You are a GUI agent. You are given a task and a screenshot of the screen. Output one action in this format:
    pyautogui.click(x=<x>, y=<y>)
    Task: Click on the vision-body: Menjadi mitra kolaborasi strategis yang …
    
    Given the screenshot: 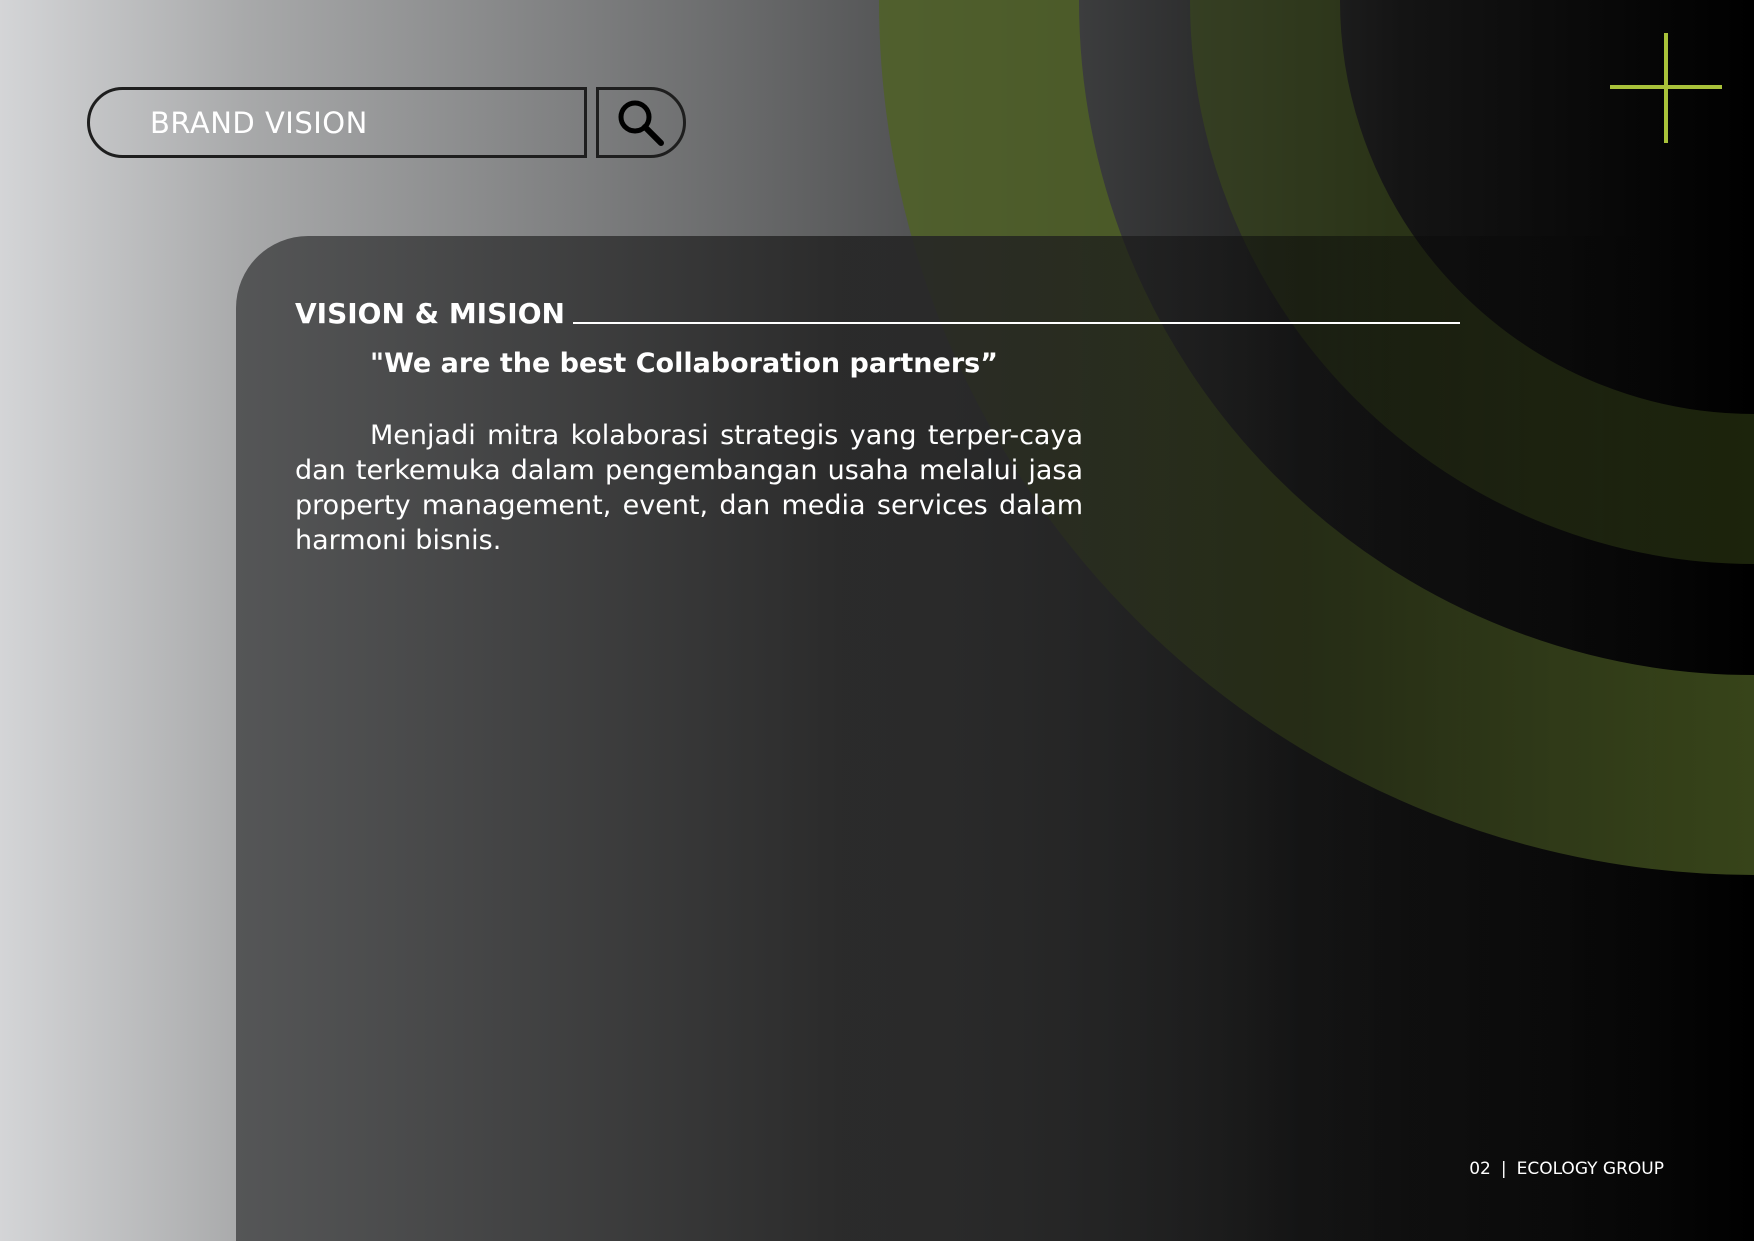 What is the action you would take?
    pyautogui.click(x=689, y=488)
    